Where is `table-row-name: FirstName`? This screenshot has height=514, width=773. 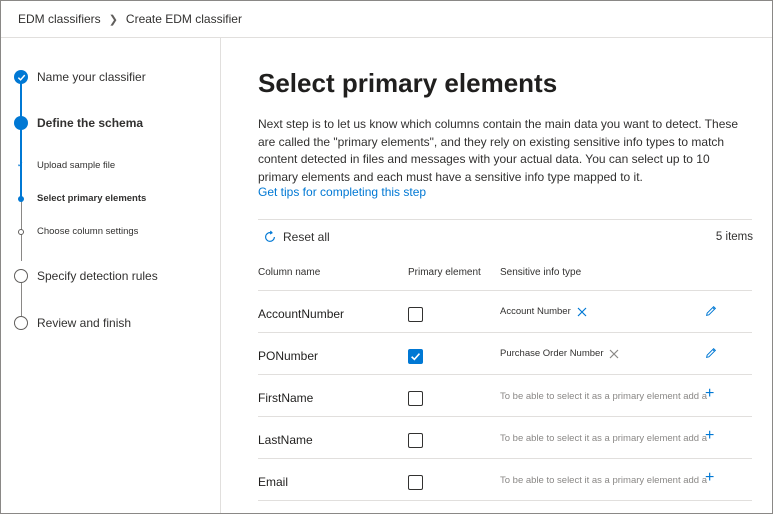 table-row-name: FirstName is located at coordinates (286, 398).